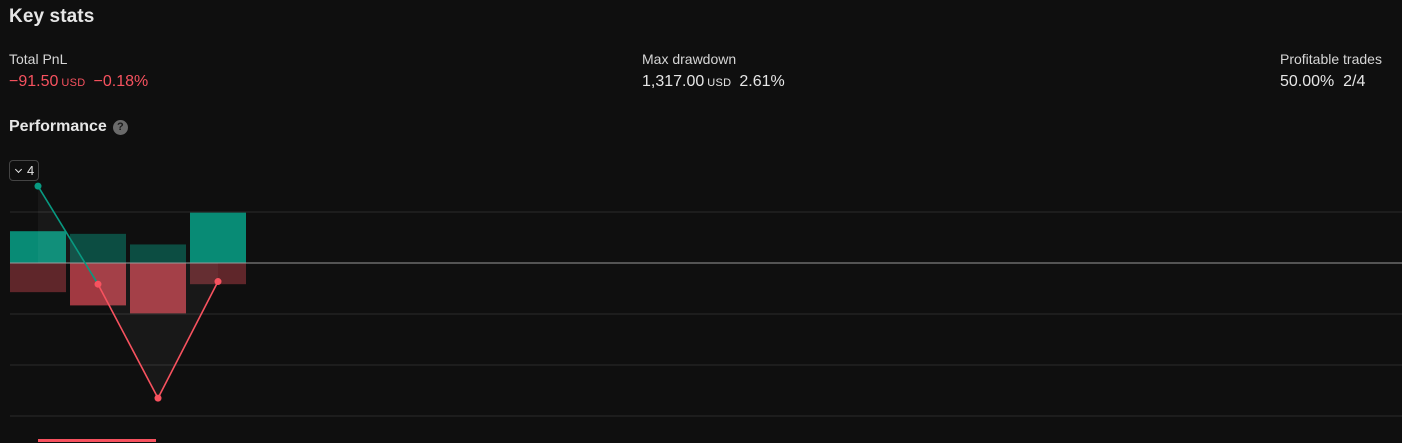 The height and width of the screenshot is (443, 1402). I want to click on total-pnl-value: −91.50, so click(34, 81).